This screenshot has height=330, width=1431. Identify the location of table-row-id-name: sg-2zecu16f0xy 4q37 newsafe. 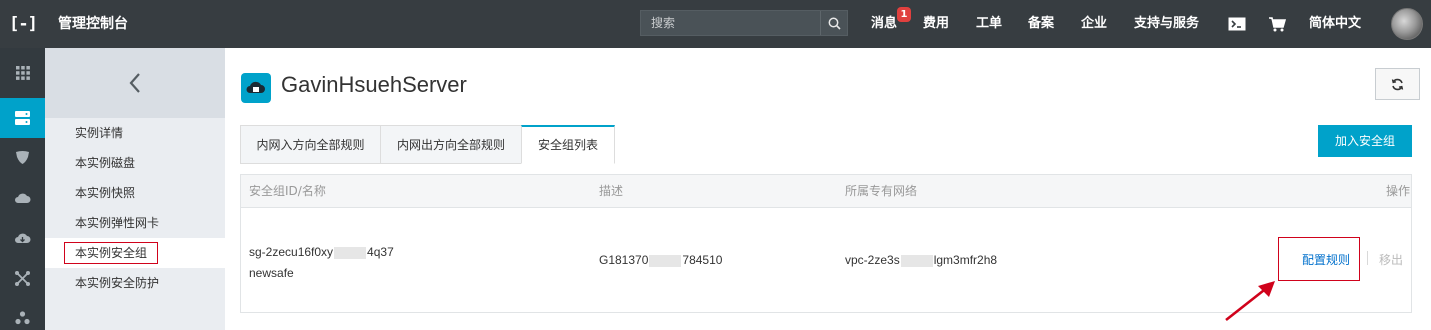
(321, 262).